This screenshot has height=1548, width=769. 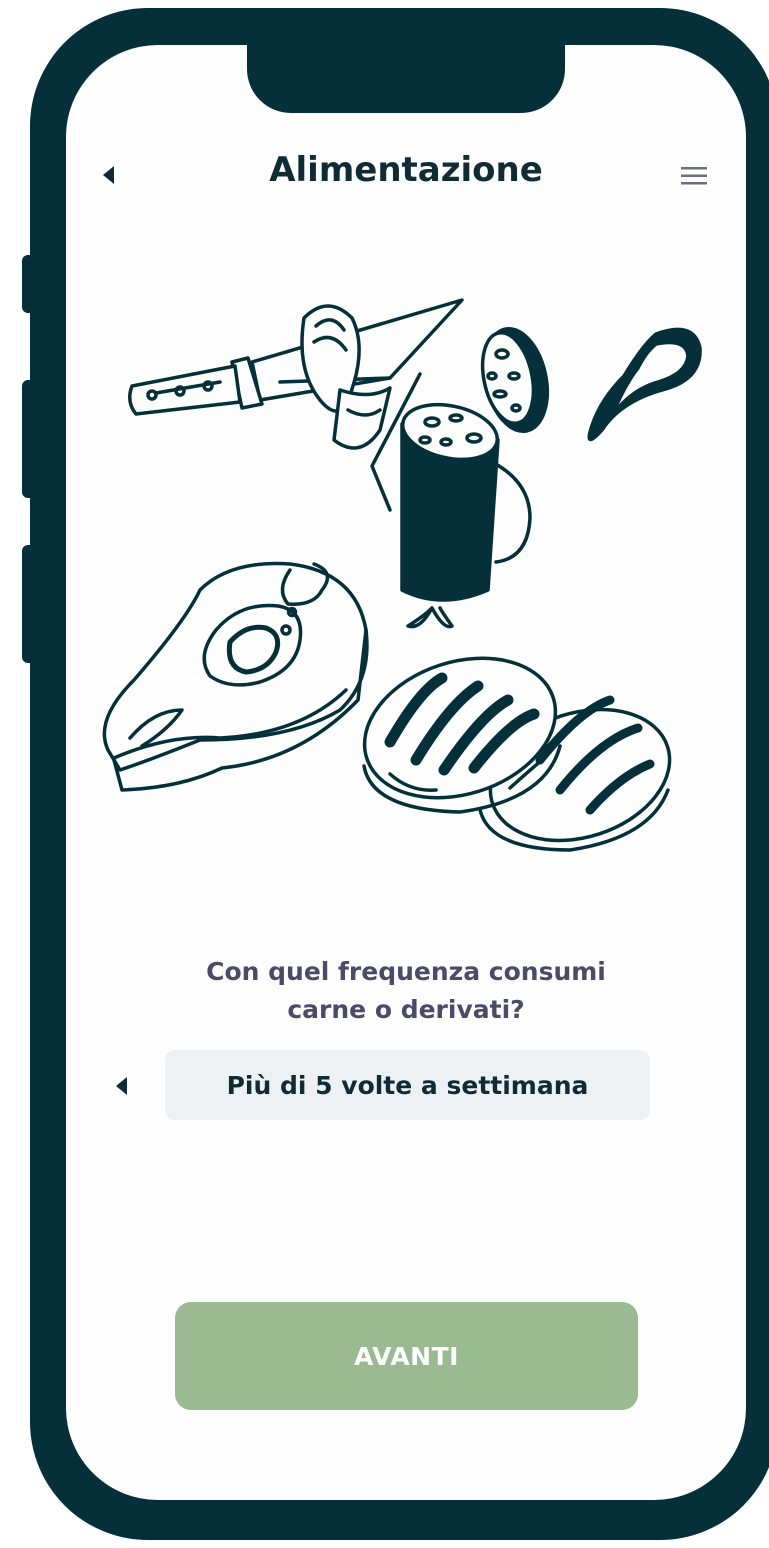 I want to click on phone-notch, so click(x=406, y=75).